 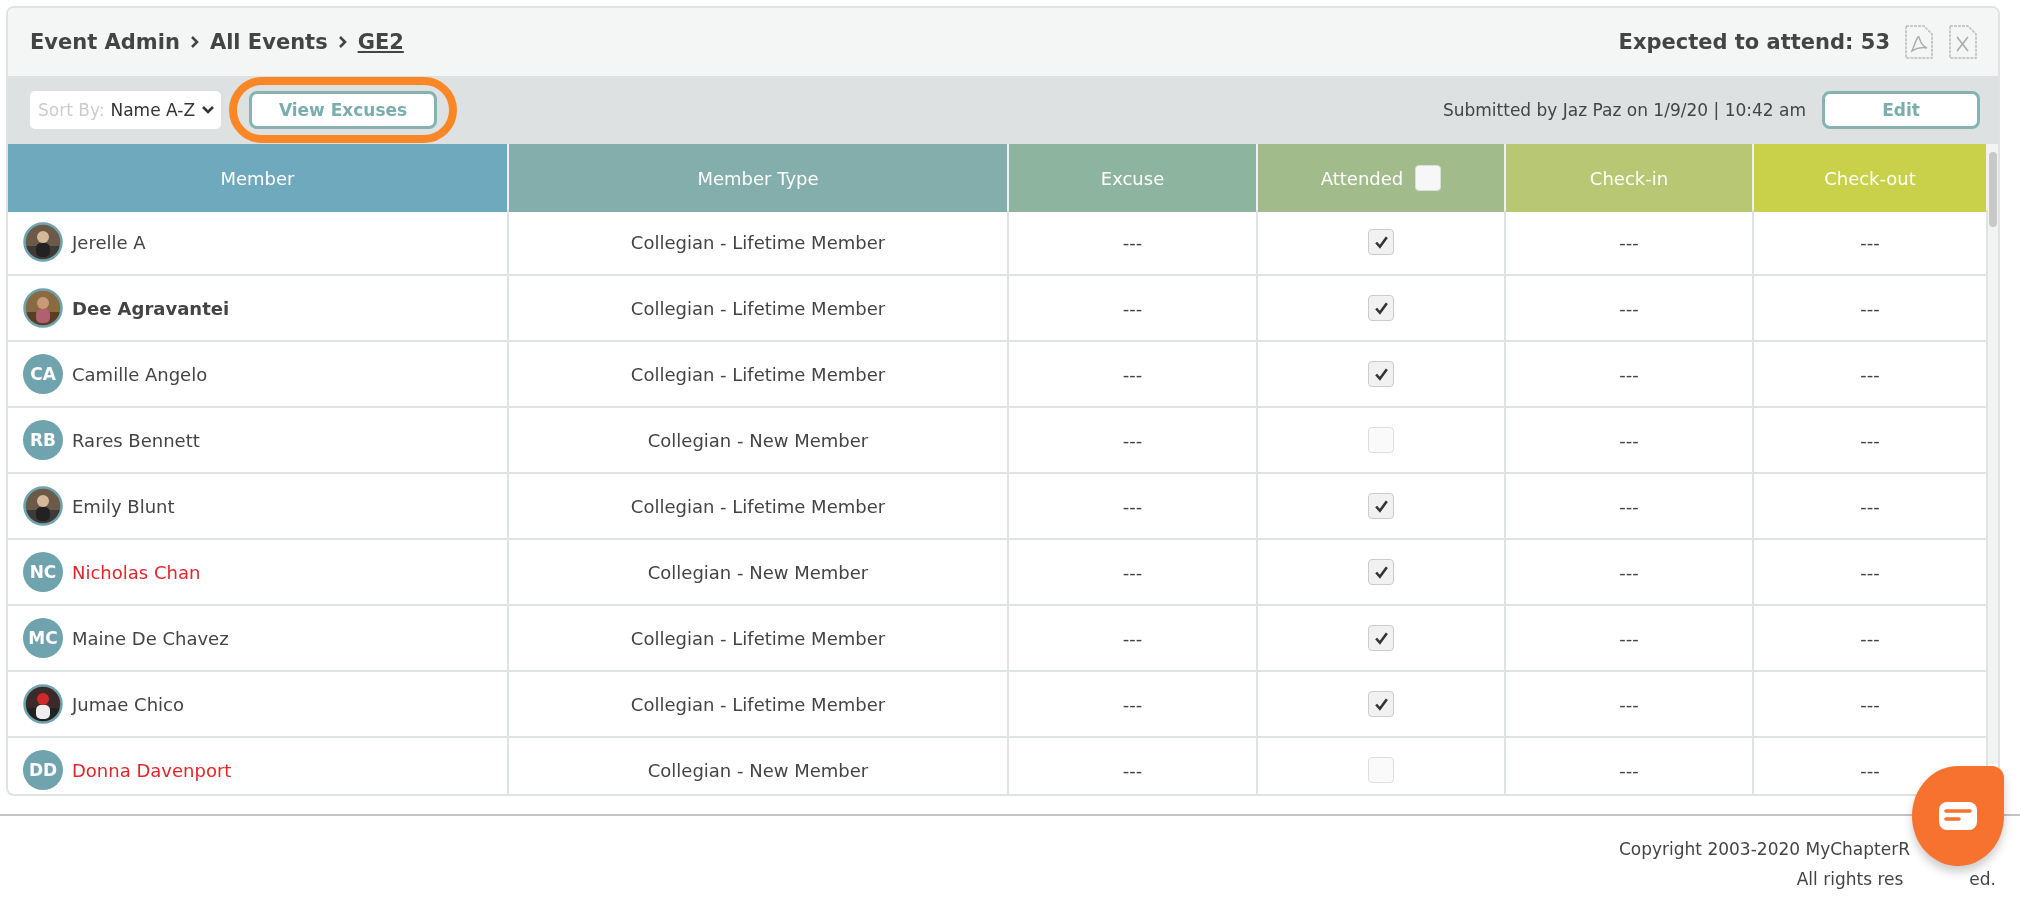 What do you see at coordinates (123, 506) in the screenshot?
I see `member-name: Emily Blunt` at bounding box center [123, 506].